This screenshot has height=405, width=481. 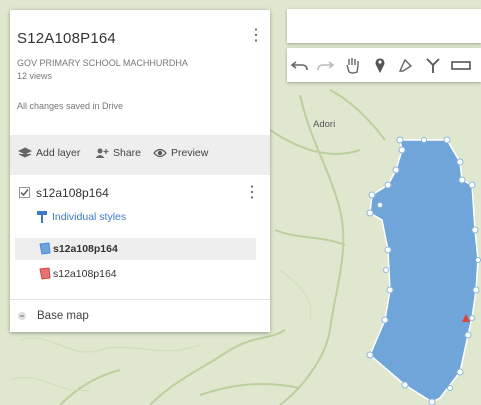 What do you see at coordinates (89, 217) in the screenshot?
I see `individual-styles-label: Individual styles` at bounding box center [89, 217].